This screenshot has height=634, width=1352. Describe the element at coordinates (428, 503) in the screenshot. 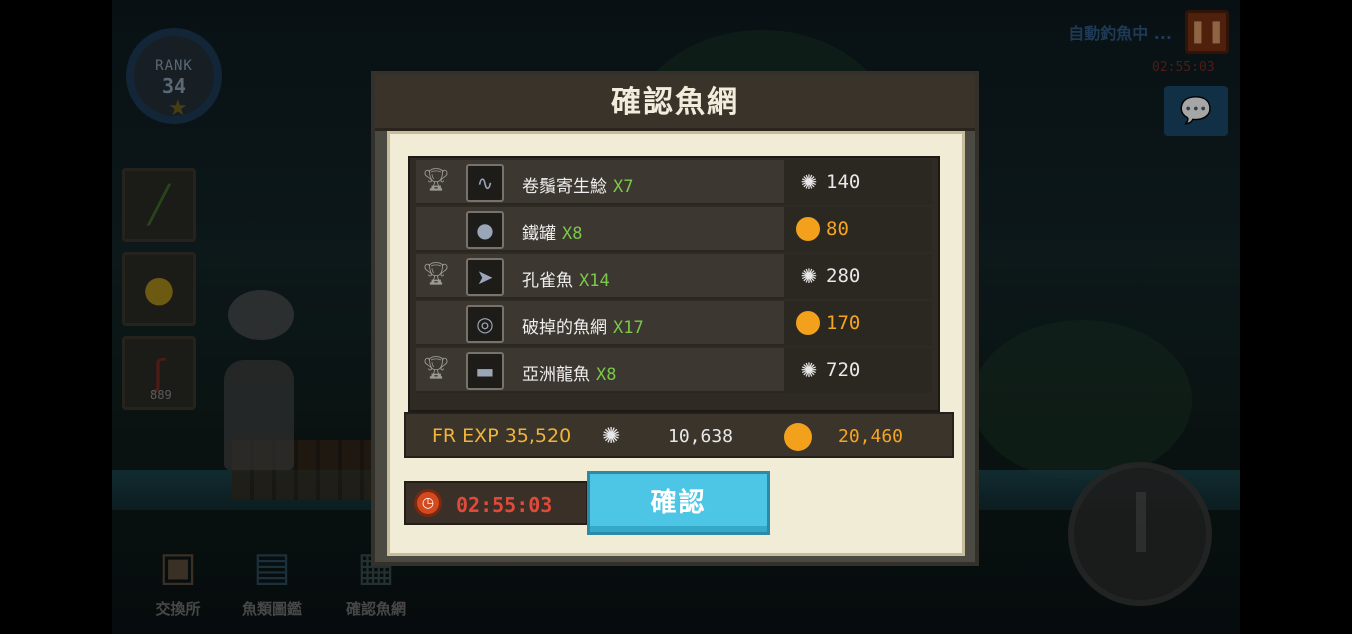

I see `stopwatch-icon: ◷` at that location.